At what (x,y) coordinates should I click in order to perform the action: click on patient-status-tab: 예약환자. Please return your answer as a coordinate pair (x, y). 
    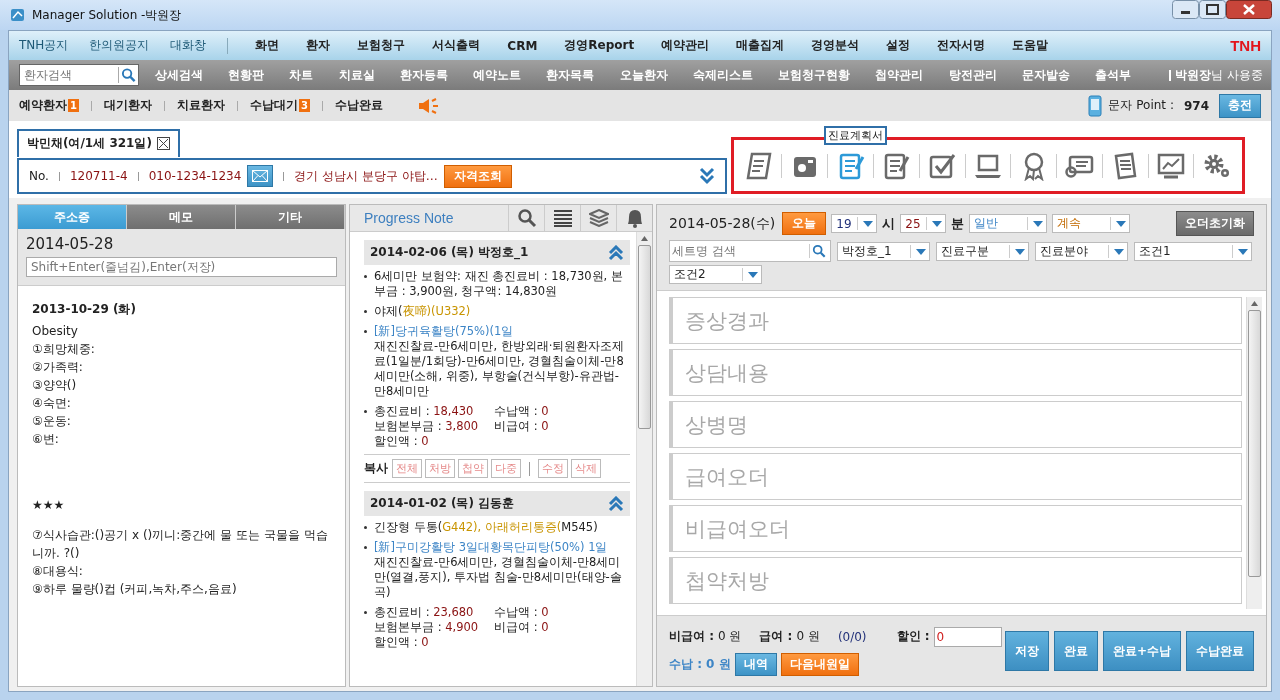
    Looking at the image, I should click on (43, 105).